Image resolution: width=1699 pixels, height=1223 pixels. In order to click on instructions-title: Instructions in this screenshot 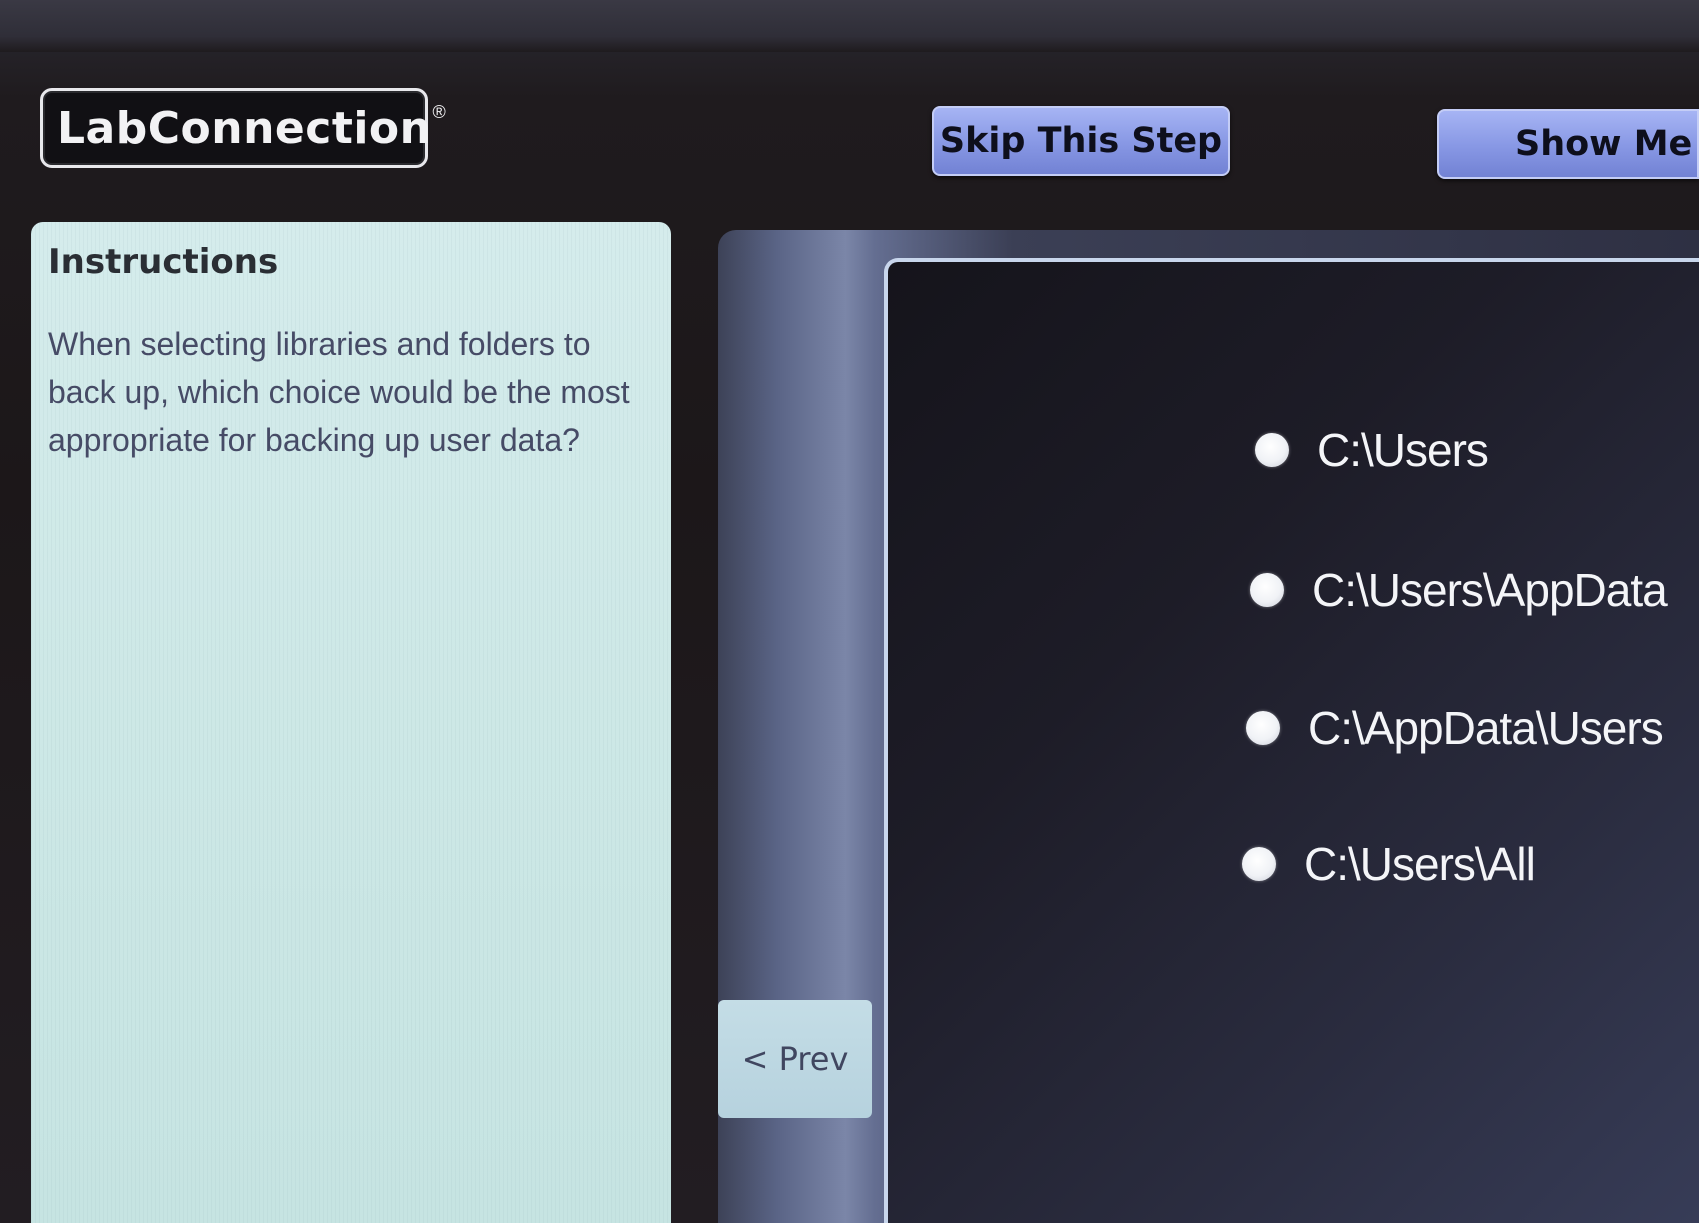, I will do `click(163, 262)`.